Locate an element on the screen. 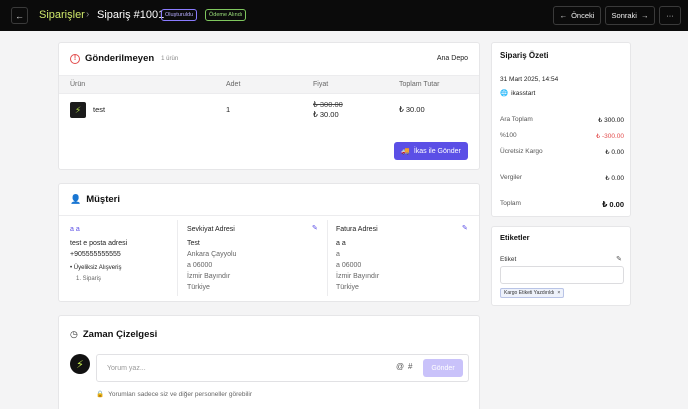 This screenshot has width=688, height=409. shipping-line: a 06000 is located at coordinates (200, 265).